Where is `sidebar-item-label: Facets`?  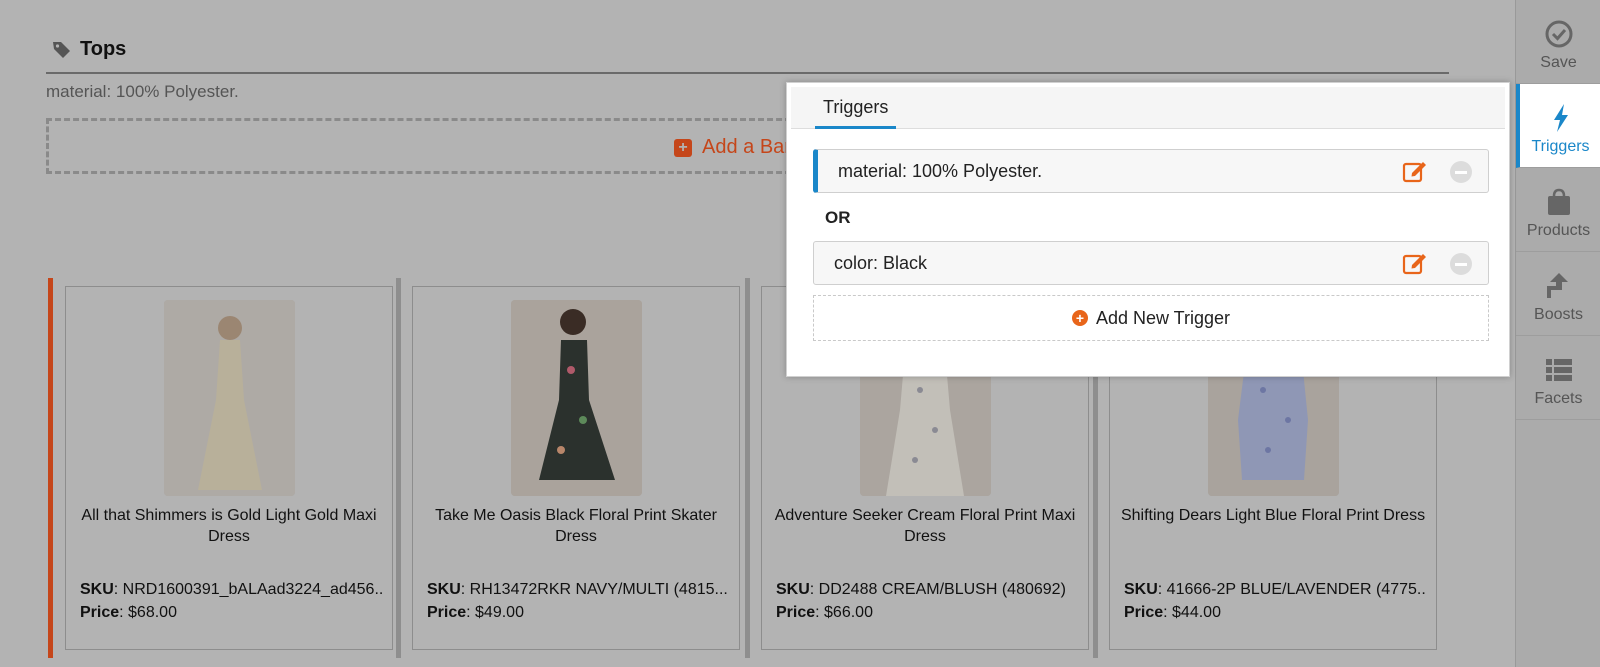
sidebar-item-label: Facets is located at coordinates (1558, 398).